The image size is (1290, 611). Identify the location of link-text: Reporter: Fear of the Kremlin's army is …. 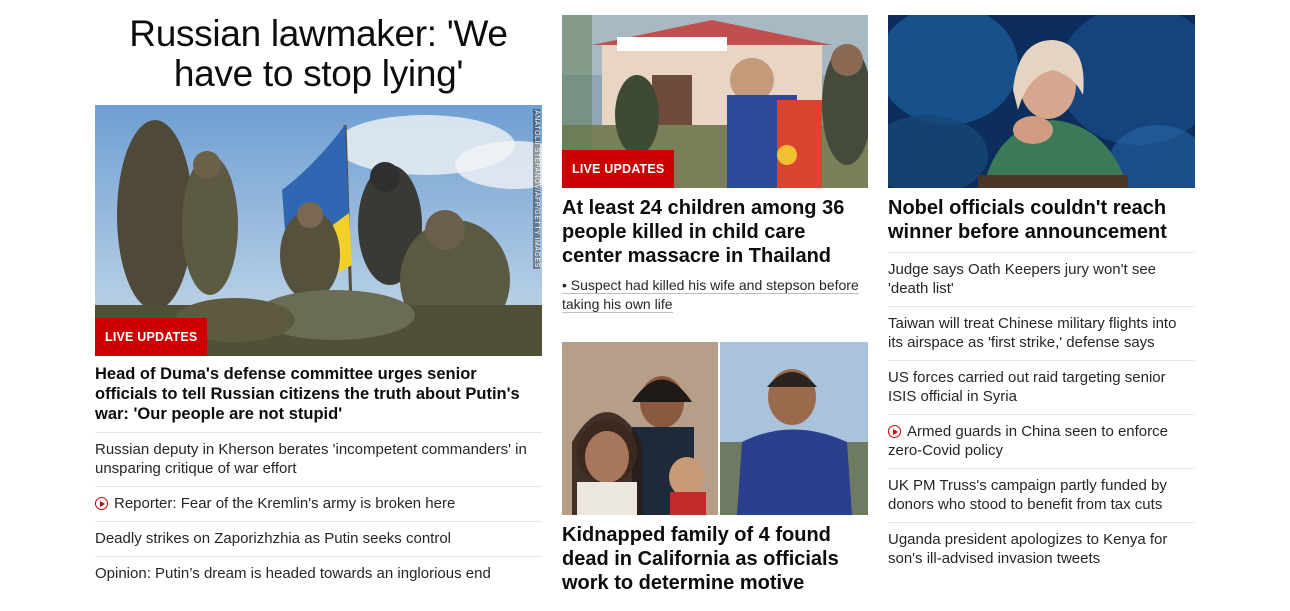
(284, 503).